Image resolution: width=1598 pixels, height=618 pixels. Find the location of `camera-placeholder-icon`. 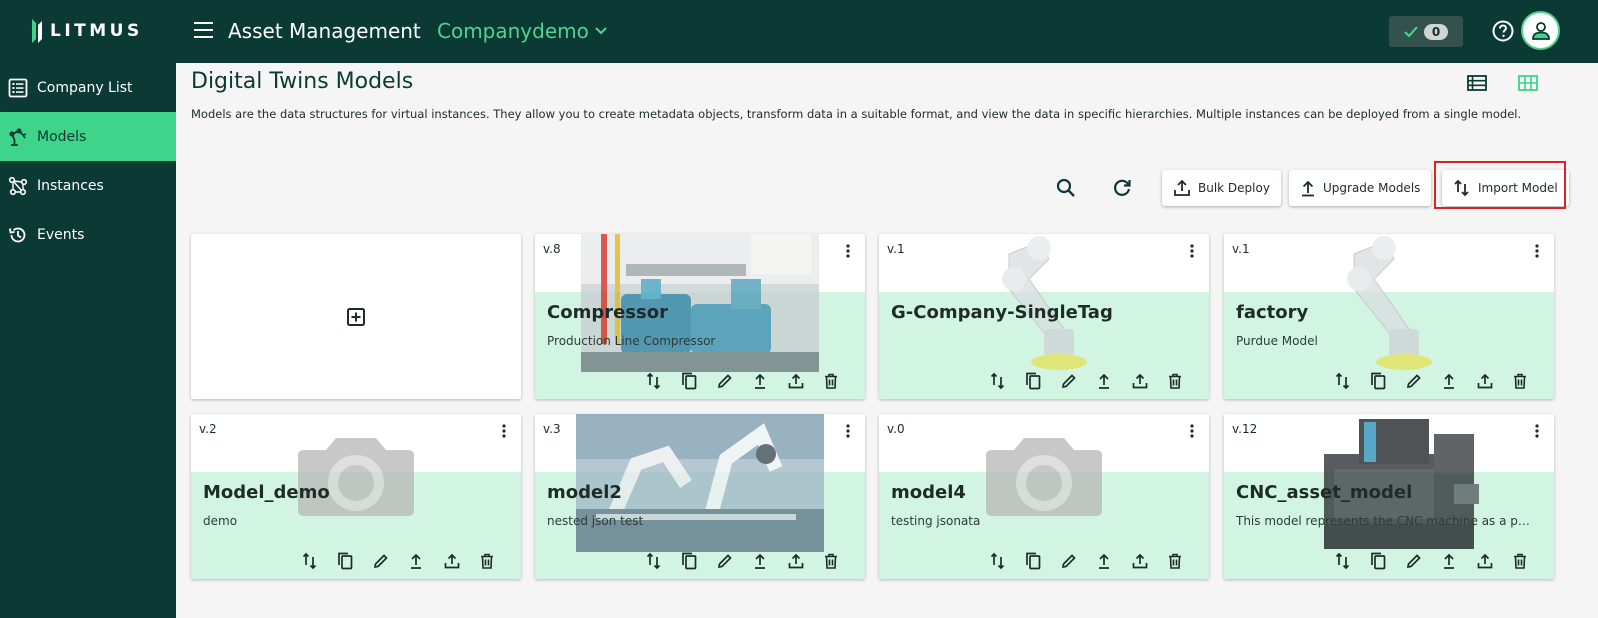

camera-placeholder-icon is located at coordinates (1044, 477).